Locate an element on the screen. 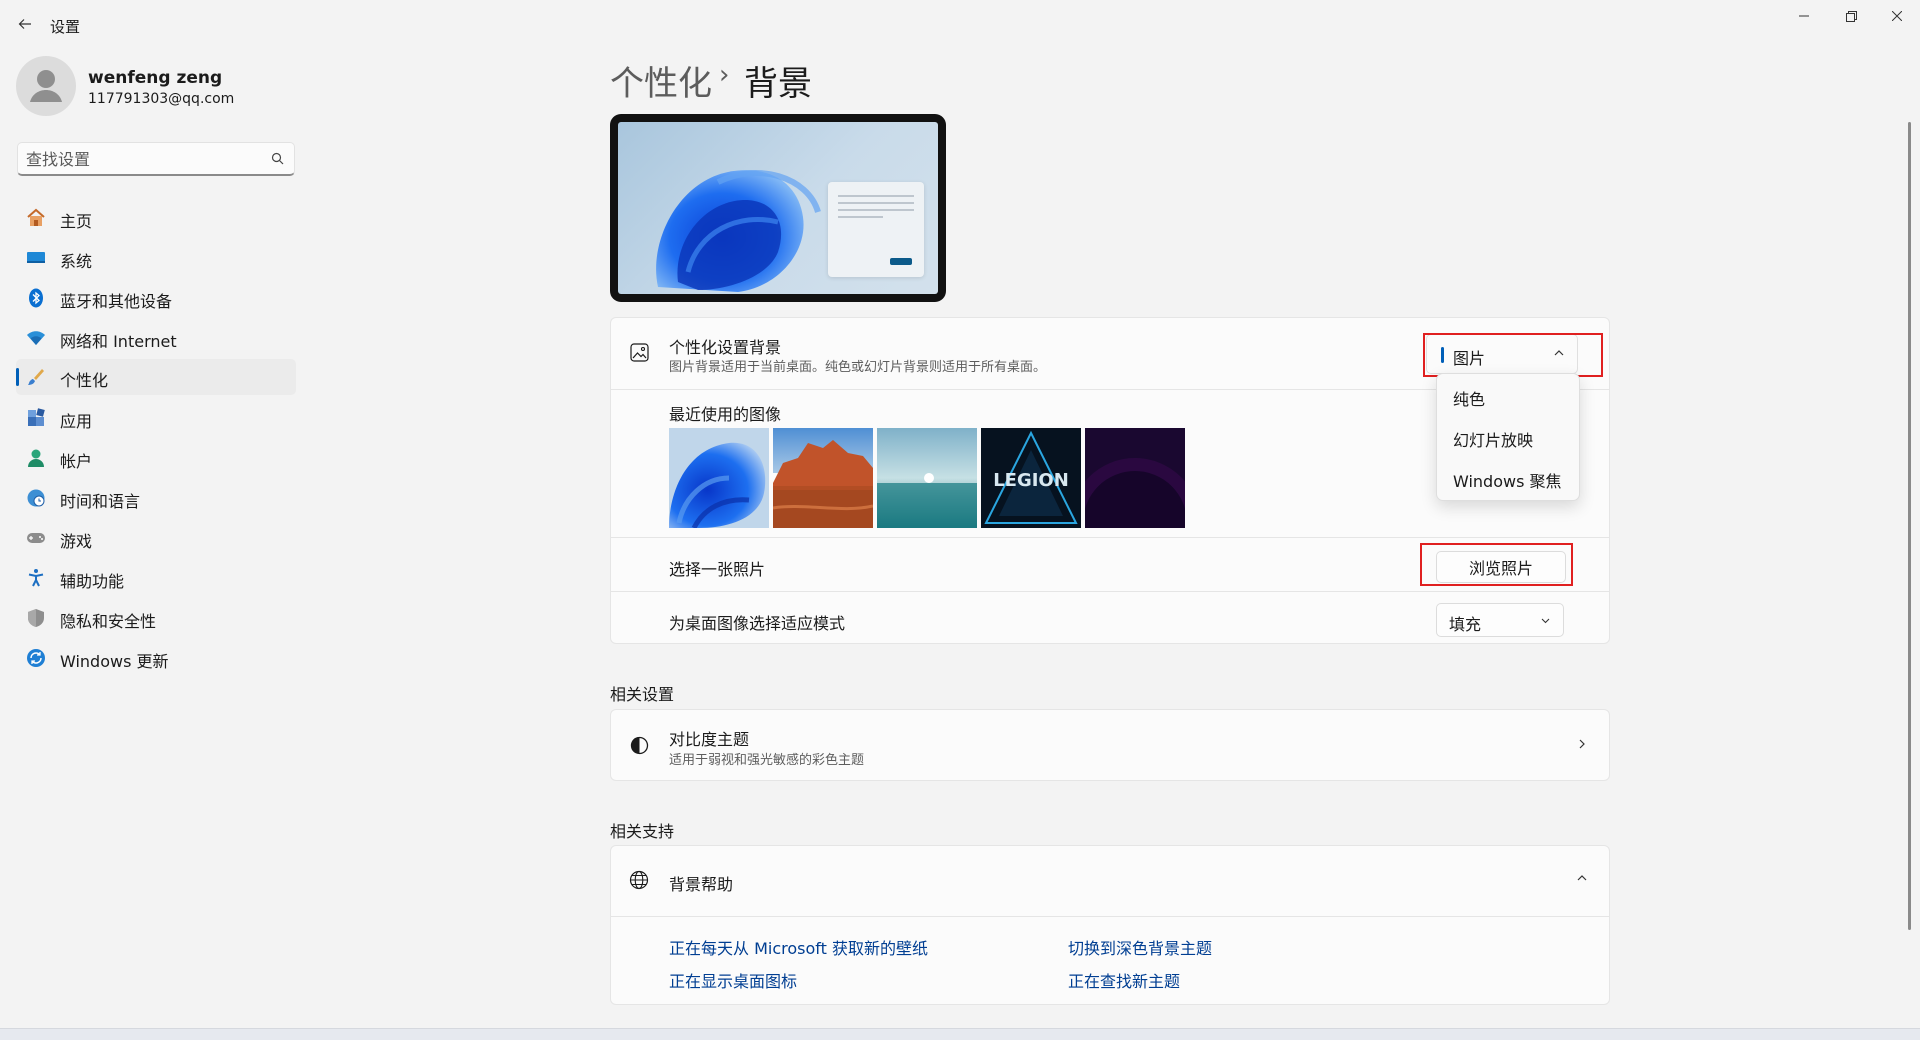 The image size is (1920, 1040). sidebar-item-accounts: 帐户 is located at coordinates (156, 458).